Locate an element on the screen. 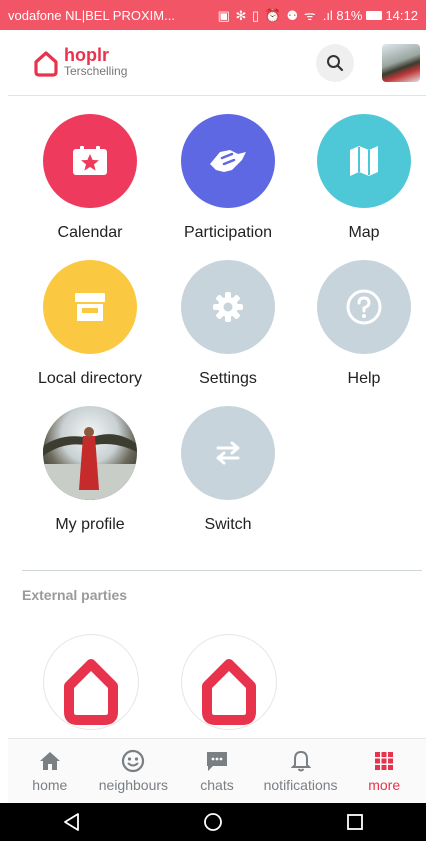 The width and height of the screenshot is (426, 841). community-name: Terschelling is located at coordinates (96, 71).